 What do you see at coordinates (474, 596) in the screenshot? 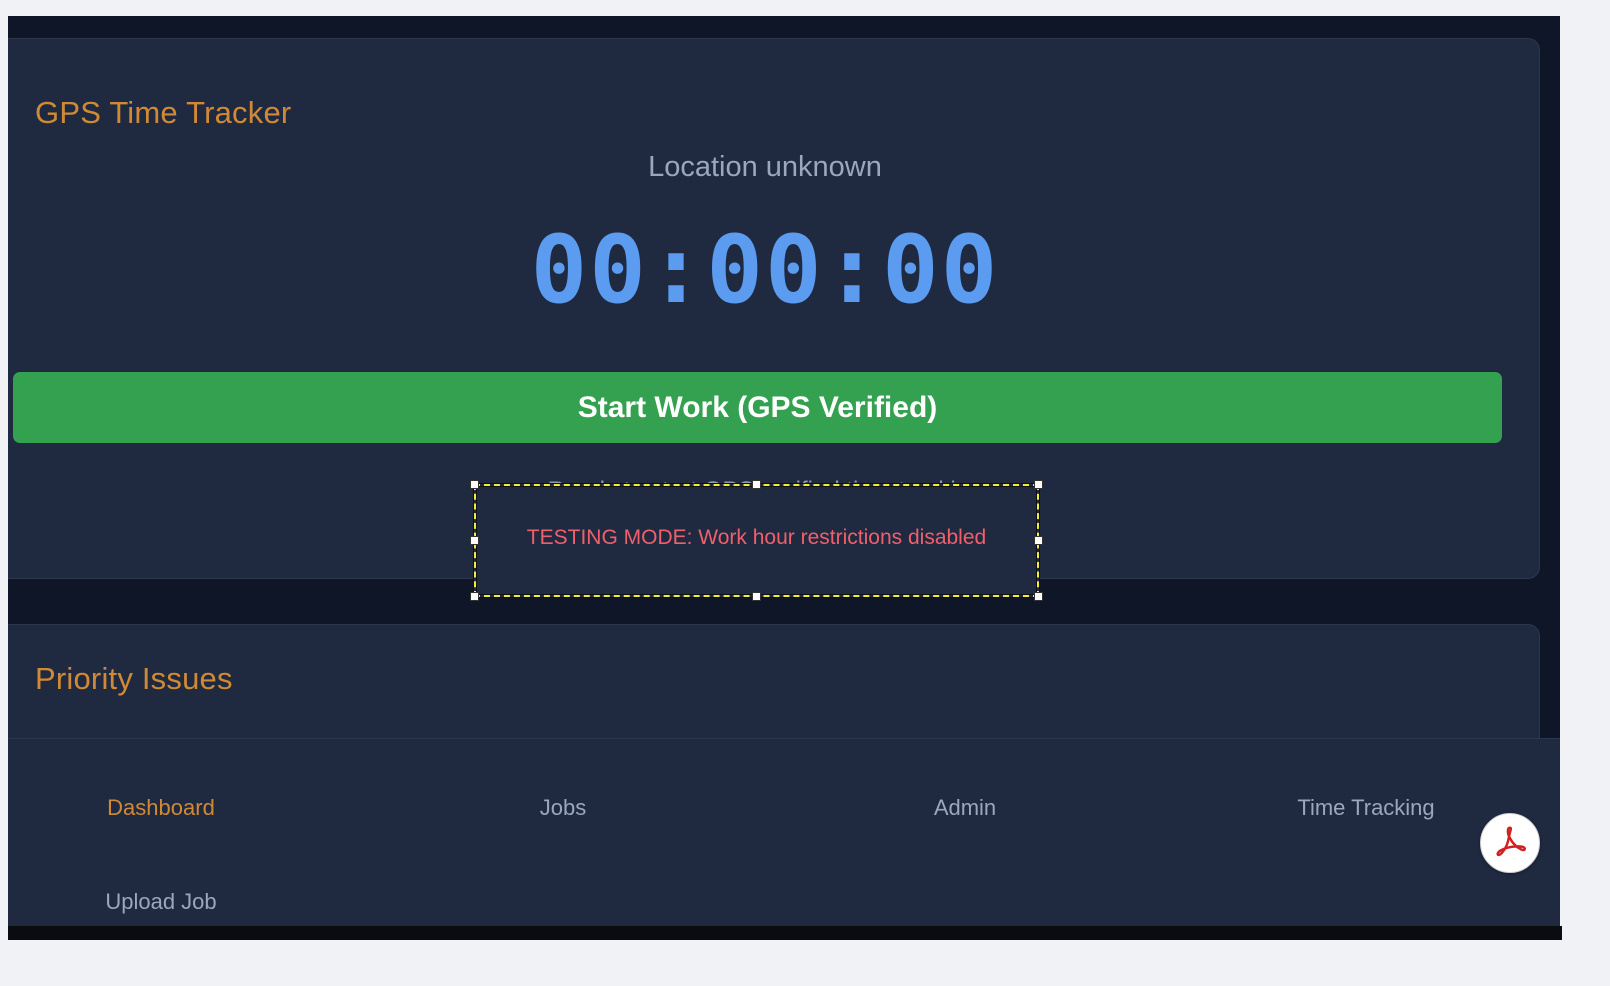
I see `resize-handle-bottom-left` at bounding box center [474, 596].